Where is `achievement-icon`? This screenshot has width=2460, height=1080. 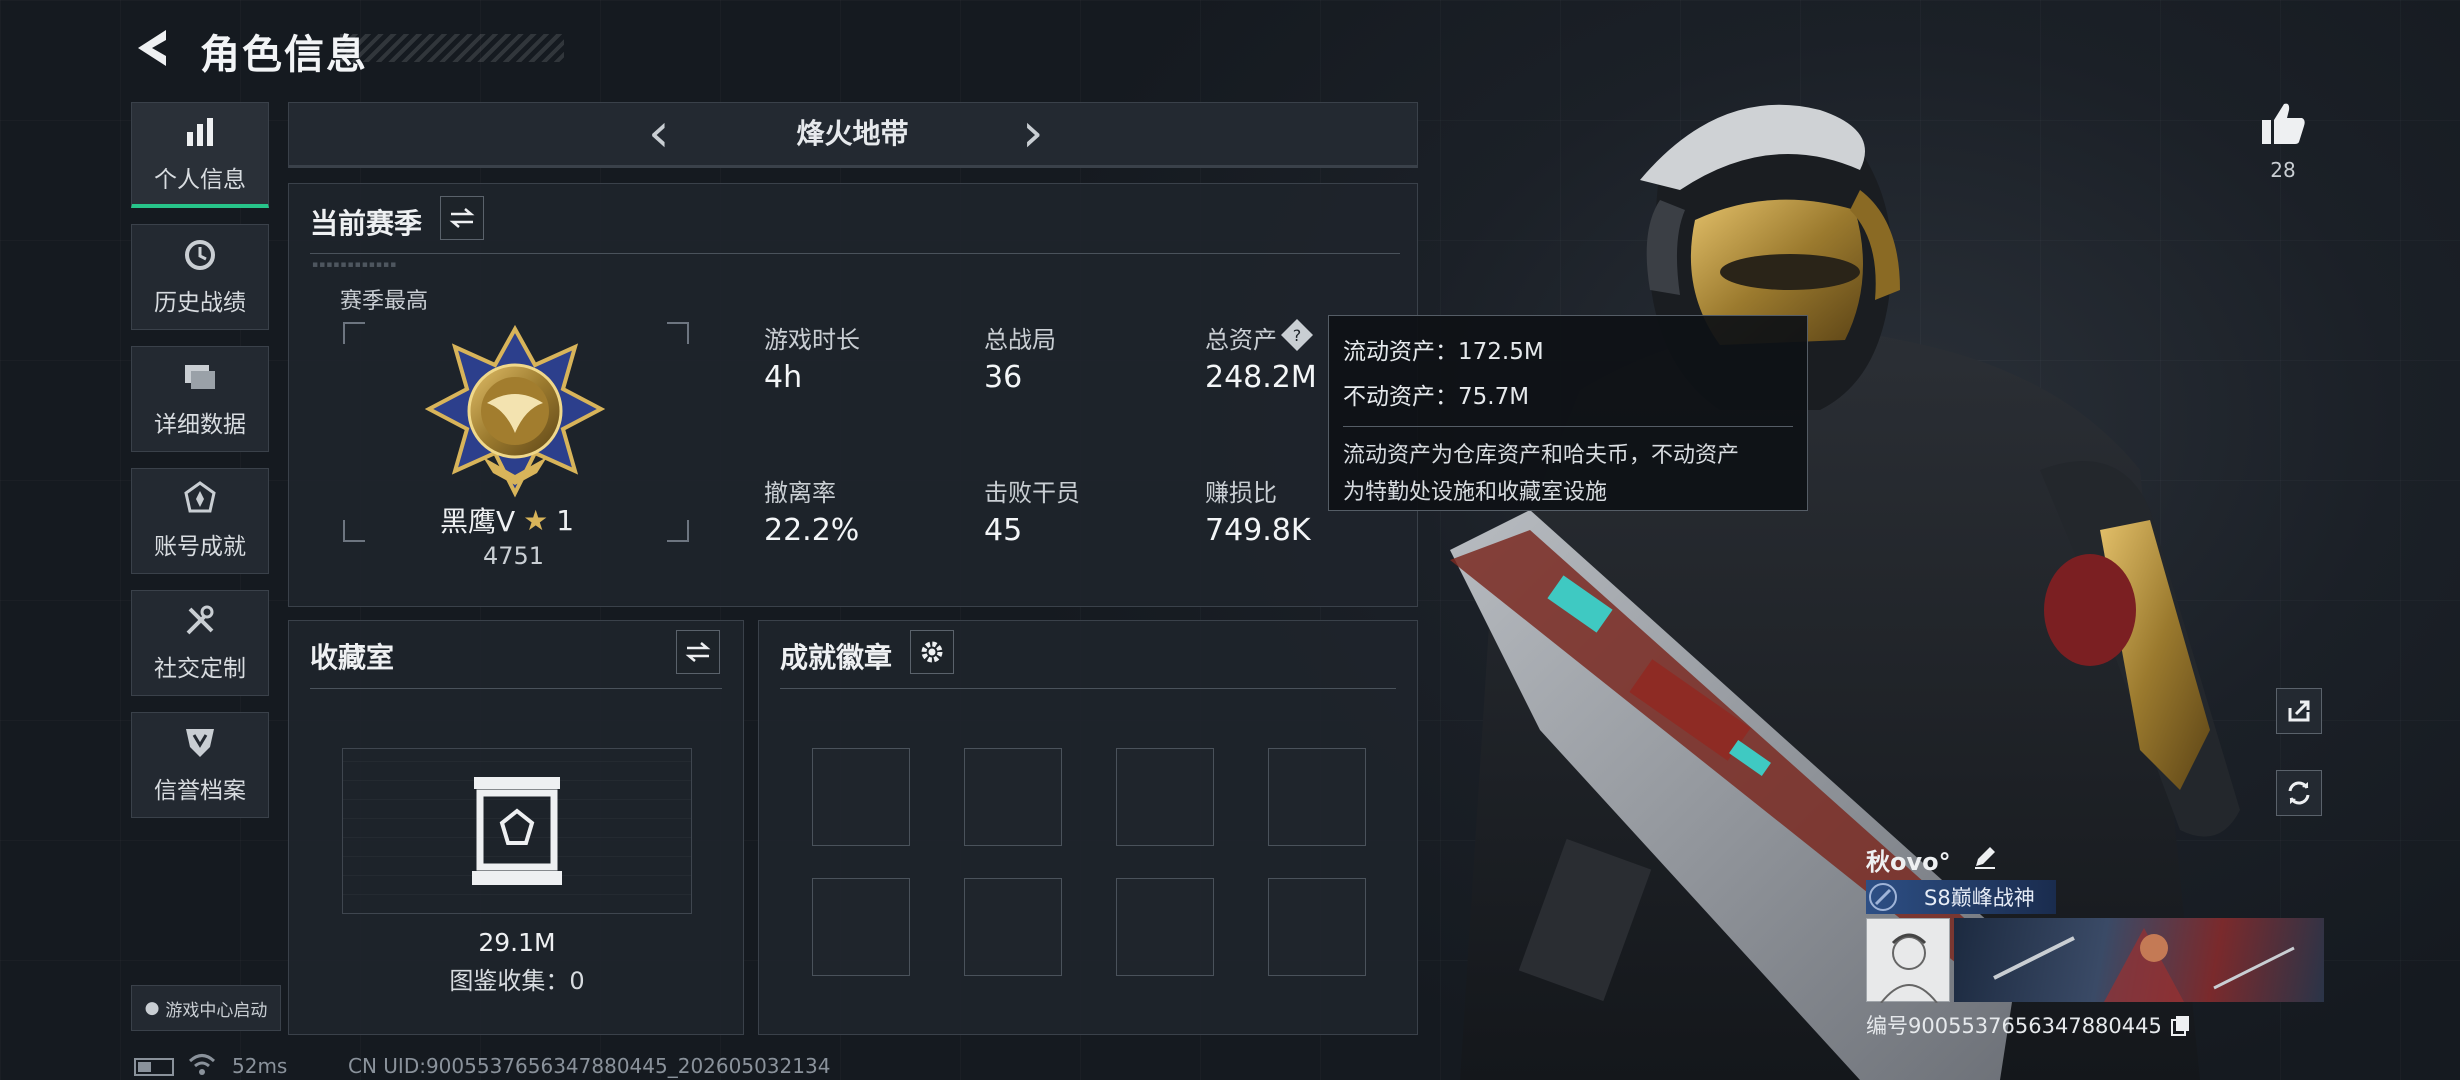
achievement-icon is located at coordinates (200, 497).